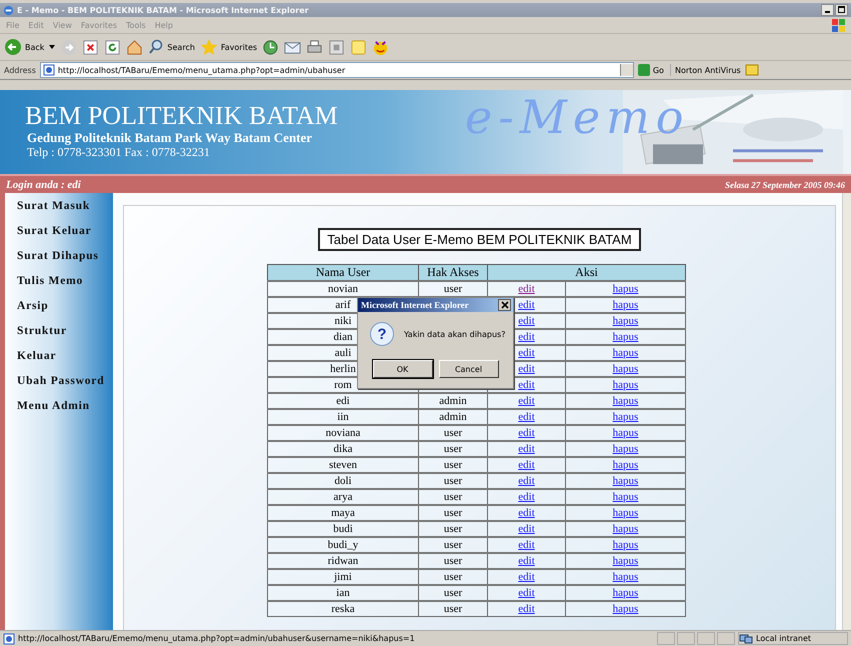 This screenshot has height=646, width=851. Describe the element at coordinates (209, 47) in the screenshot. I see `star-icon` at that location.